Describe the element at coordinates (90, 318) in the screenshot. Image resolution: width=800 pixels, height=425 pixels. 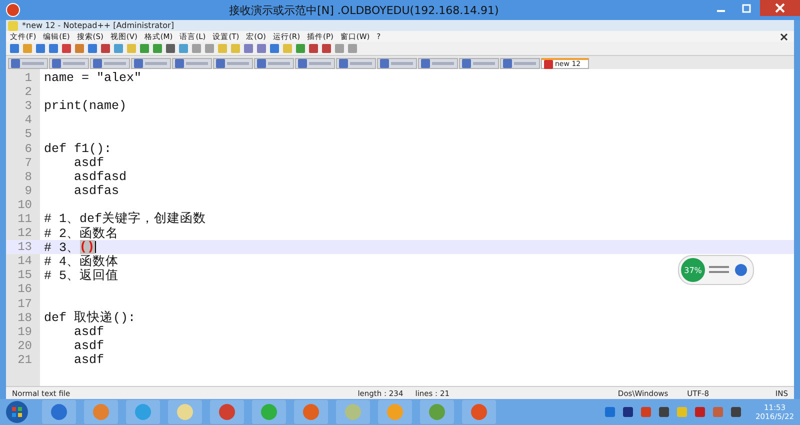
I see `code-line: def 取快递():` at that location.